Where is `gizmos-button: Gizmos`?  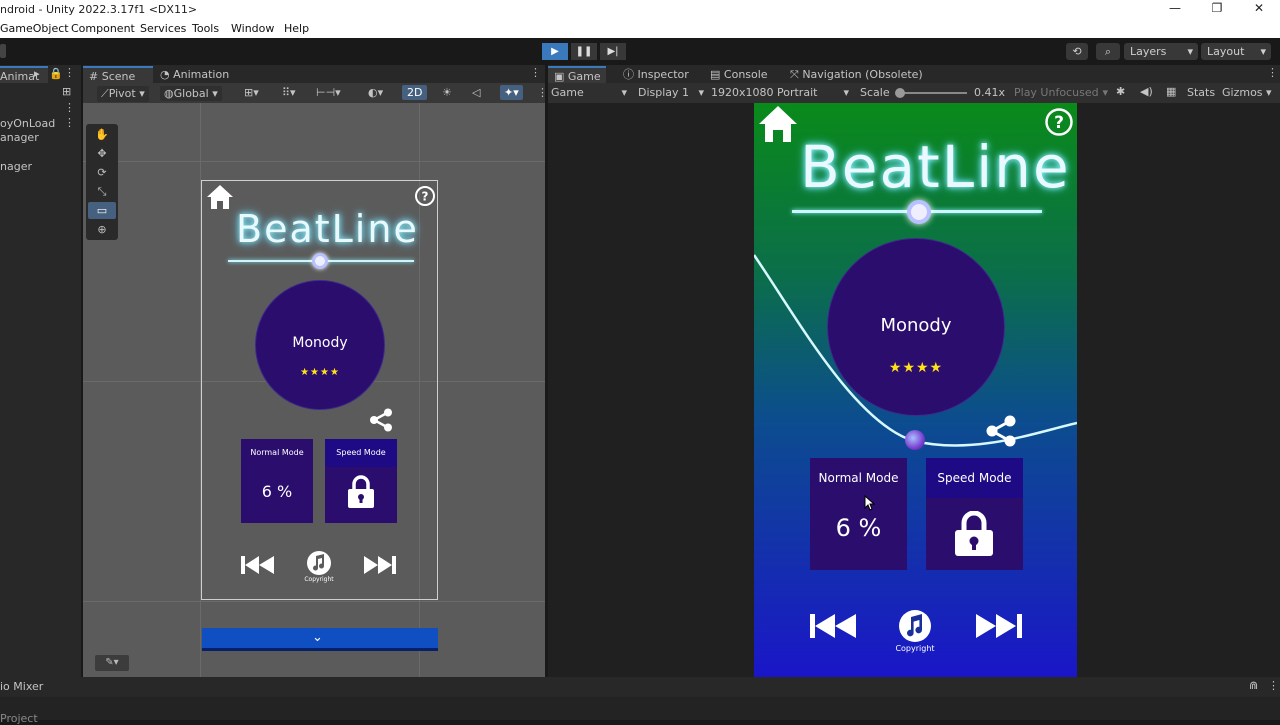
gizmos-button: Gizmos is located at coordinates (1242, 92).